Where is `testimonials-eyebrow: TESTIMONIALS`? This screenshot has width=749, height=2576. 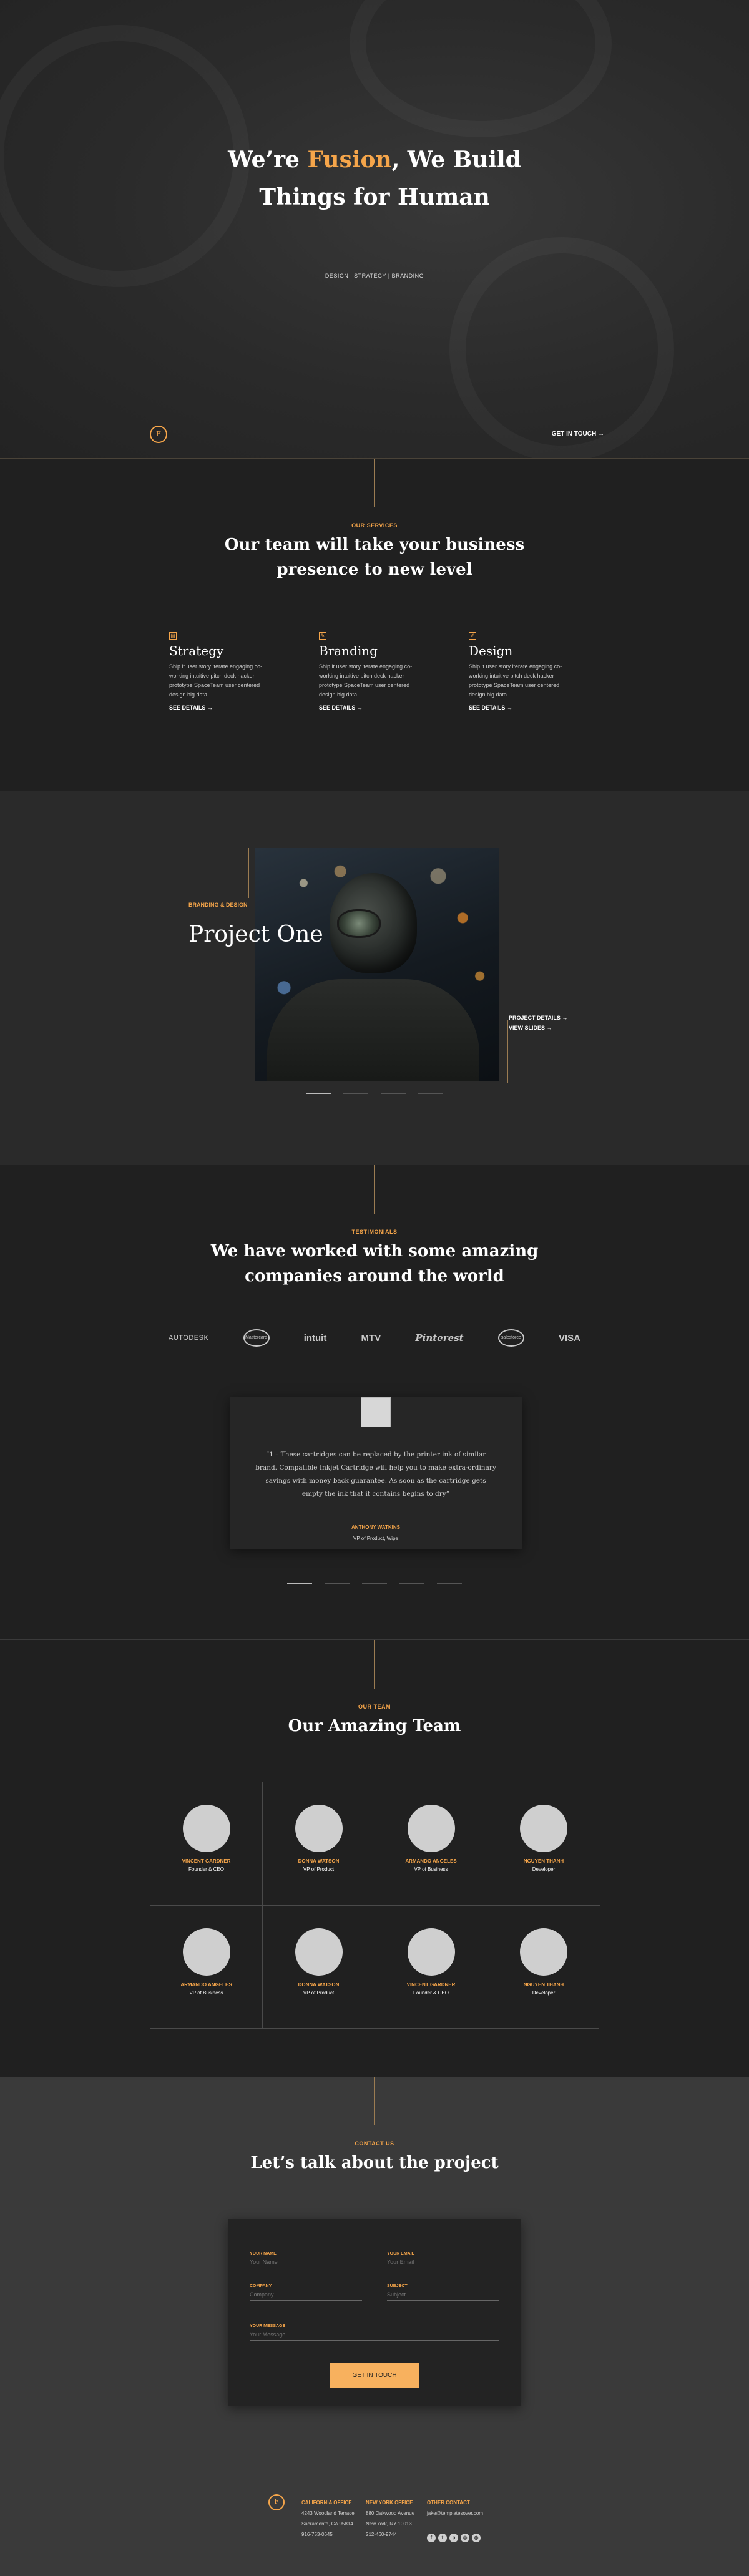 testimonials-eyebrow: TESTIMONIALS is located at coordinates (374, 1232).